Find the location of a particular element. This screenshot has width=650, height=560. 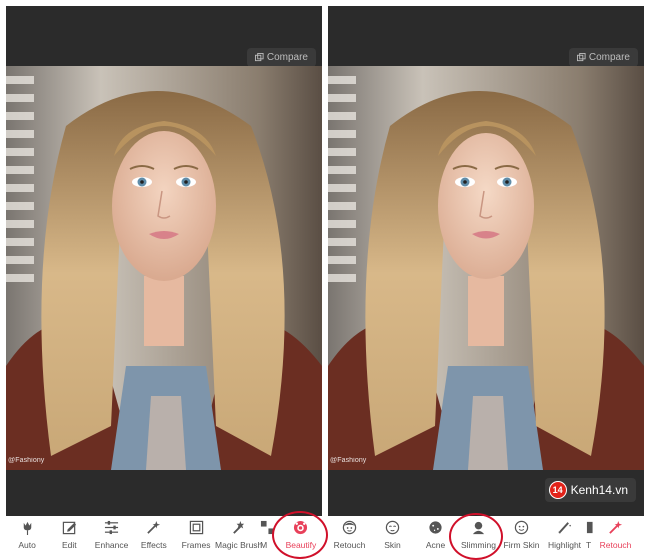

edit-icon is located at coordinates (69, 528).